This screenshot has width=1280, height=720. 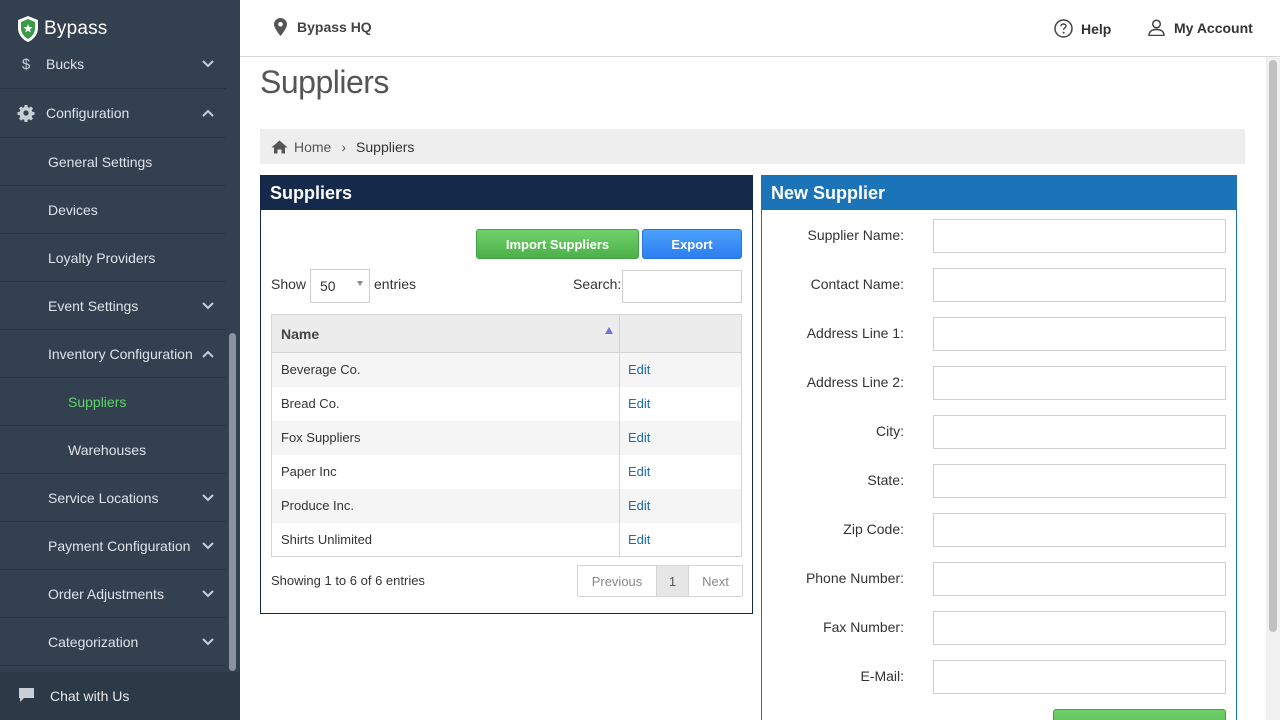 I want to click on page-title: Suppliers, so click(x=324, y=82).